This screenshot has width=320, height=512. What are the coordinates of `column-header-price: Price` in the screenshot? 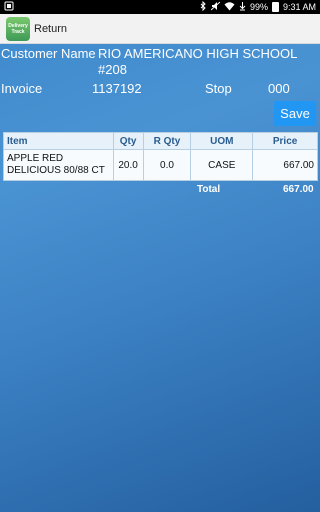 It's located at (285, 141).